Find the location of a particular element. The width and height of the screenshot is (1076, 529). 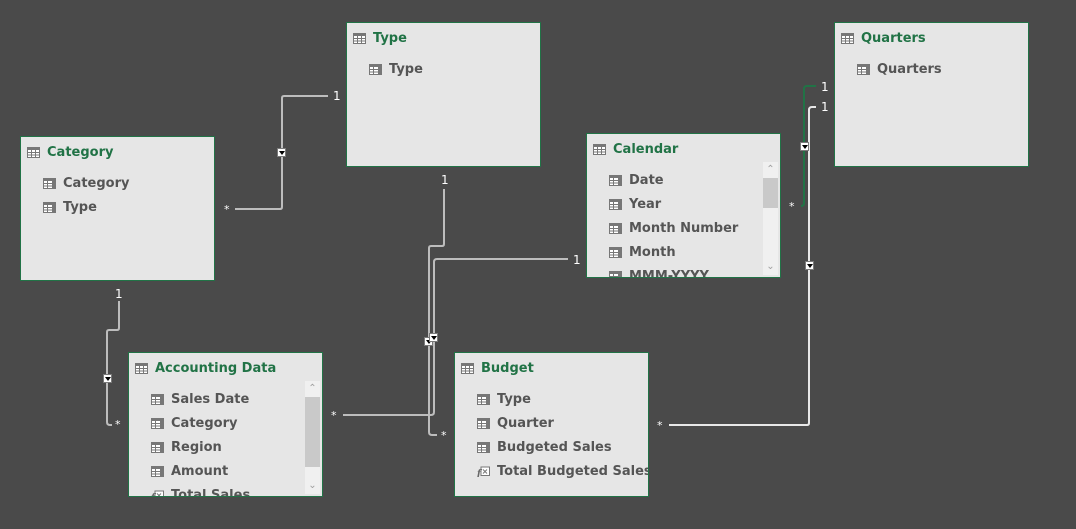

field-item: Amount is located at coordinates (236, 471).